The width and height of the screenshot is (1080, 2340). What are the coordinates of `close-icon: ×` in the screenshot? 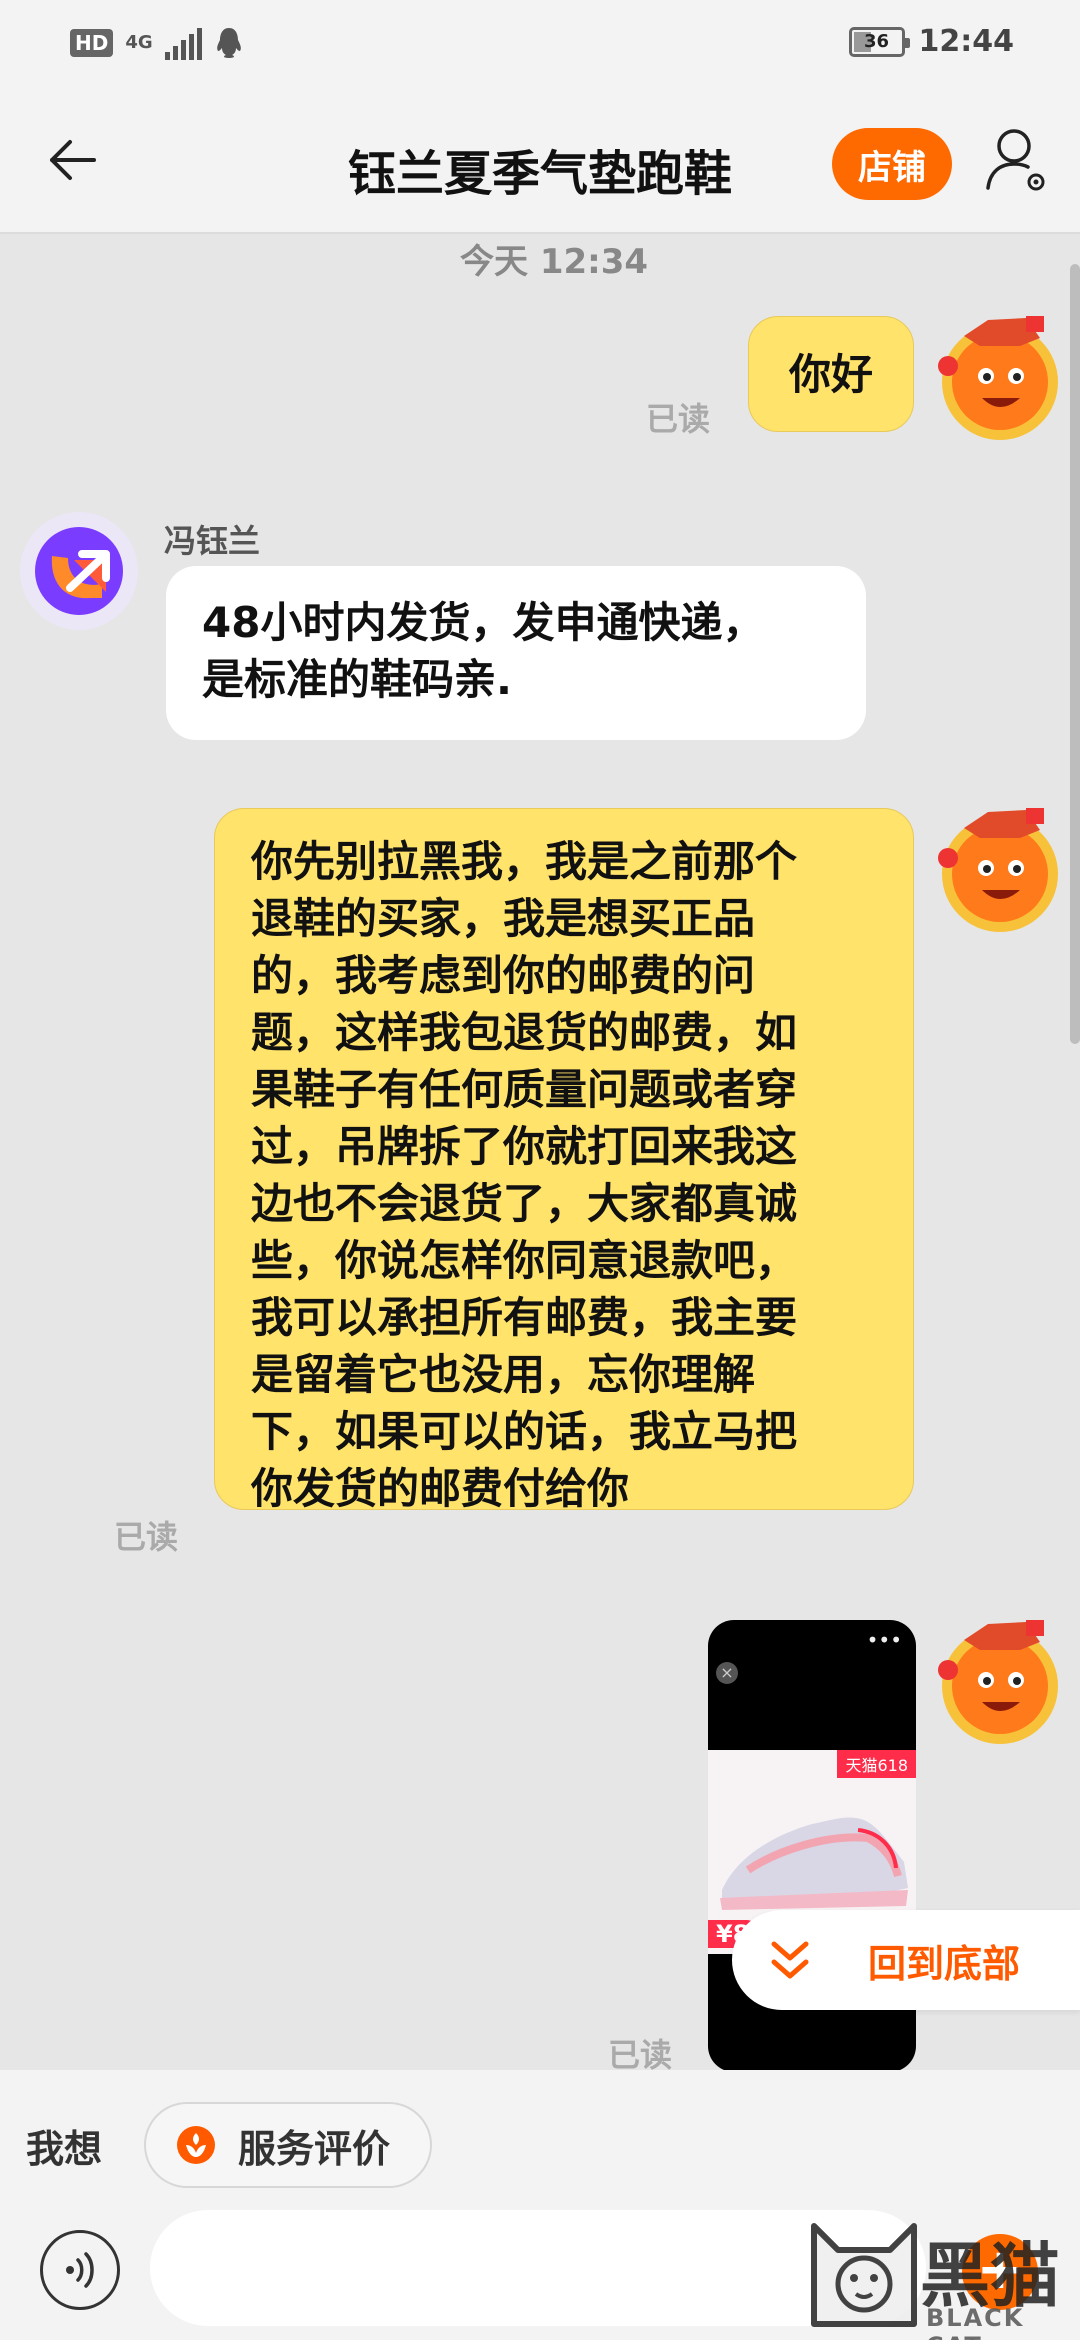 It's located at (727, 1673).